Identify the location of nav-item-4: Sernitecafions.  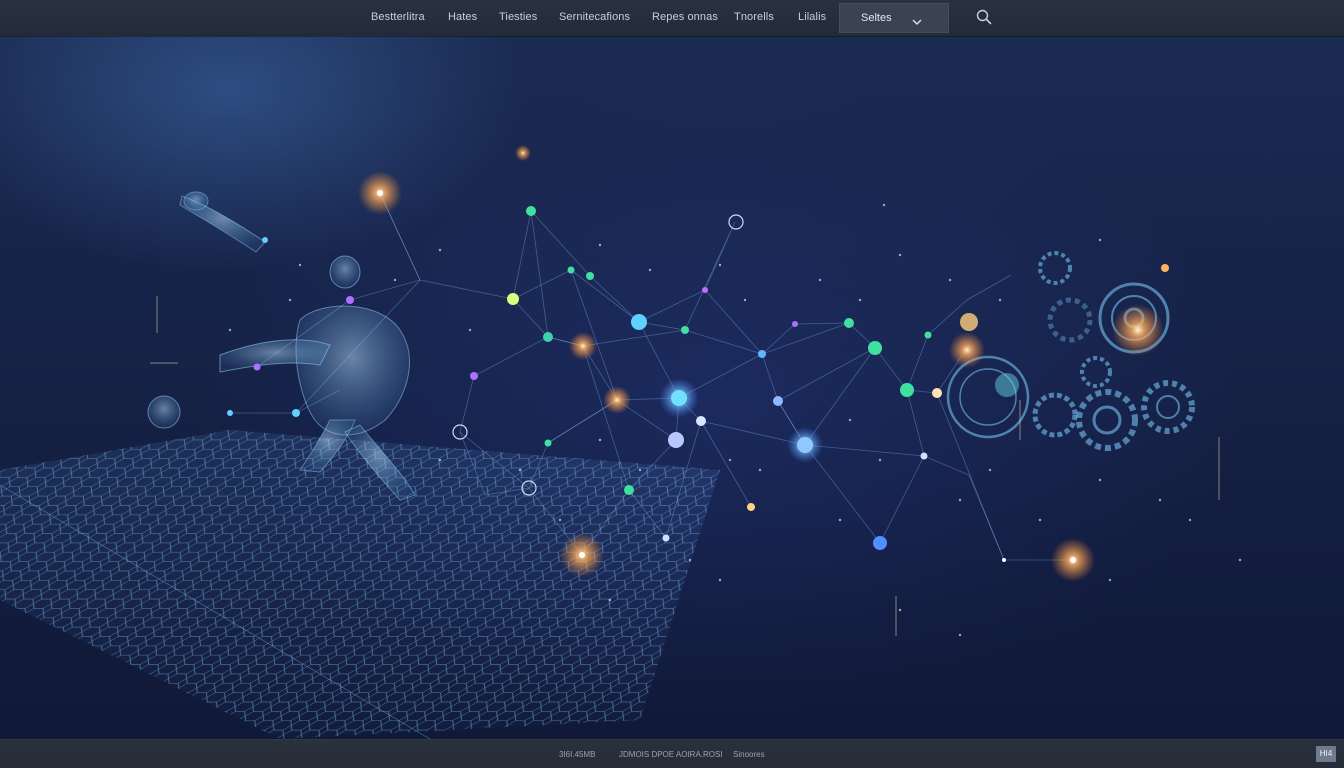
(594, 17).